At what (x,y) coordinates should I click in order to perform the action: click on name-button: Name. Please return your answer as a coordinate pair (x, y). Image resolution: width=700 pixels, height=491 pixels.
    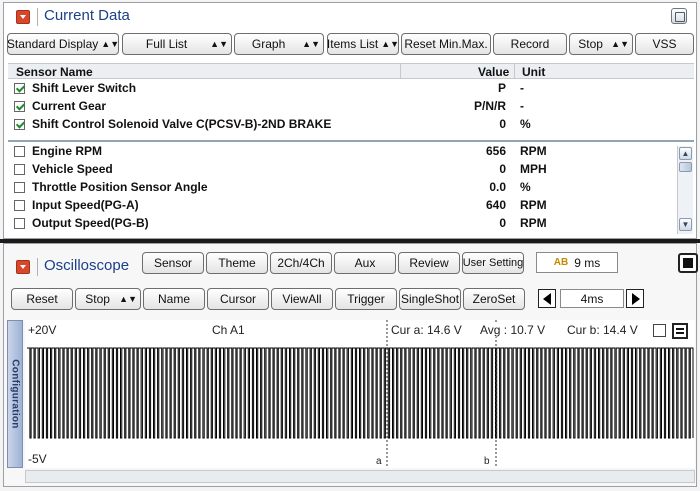
    Looking at the image, I should click on (174, 299).